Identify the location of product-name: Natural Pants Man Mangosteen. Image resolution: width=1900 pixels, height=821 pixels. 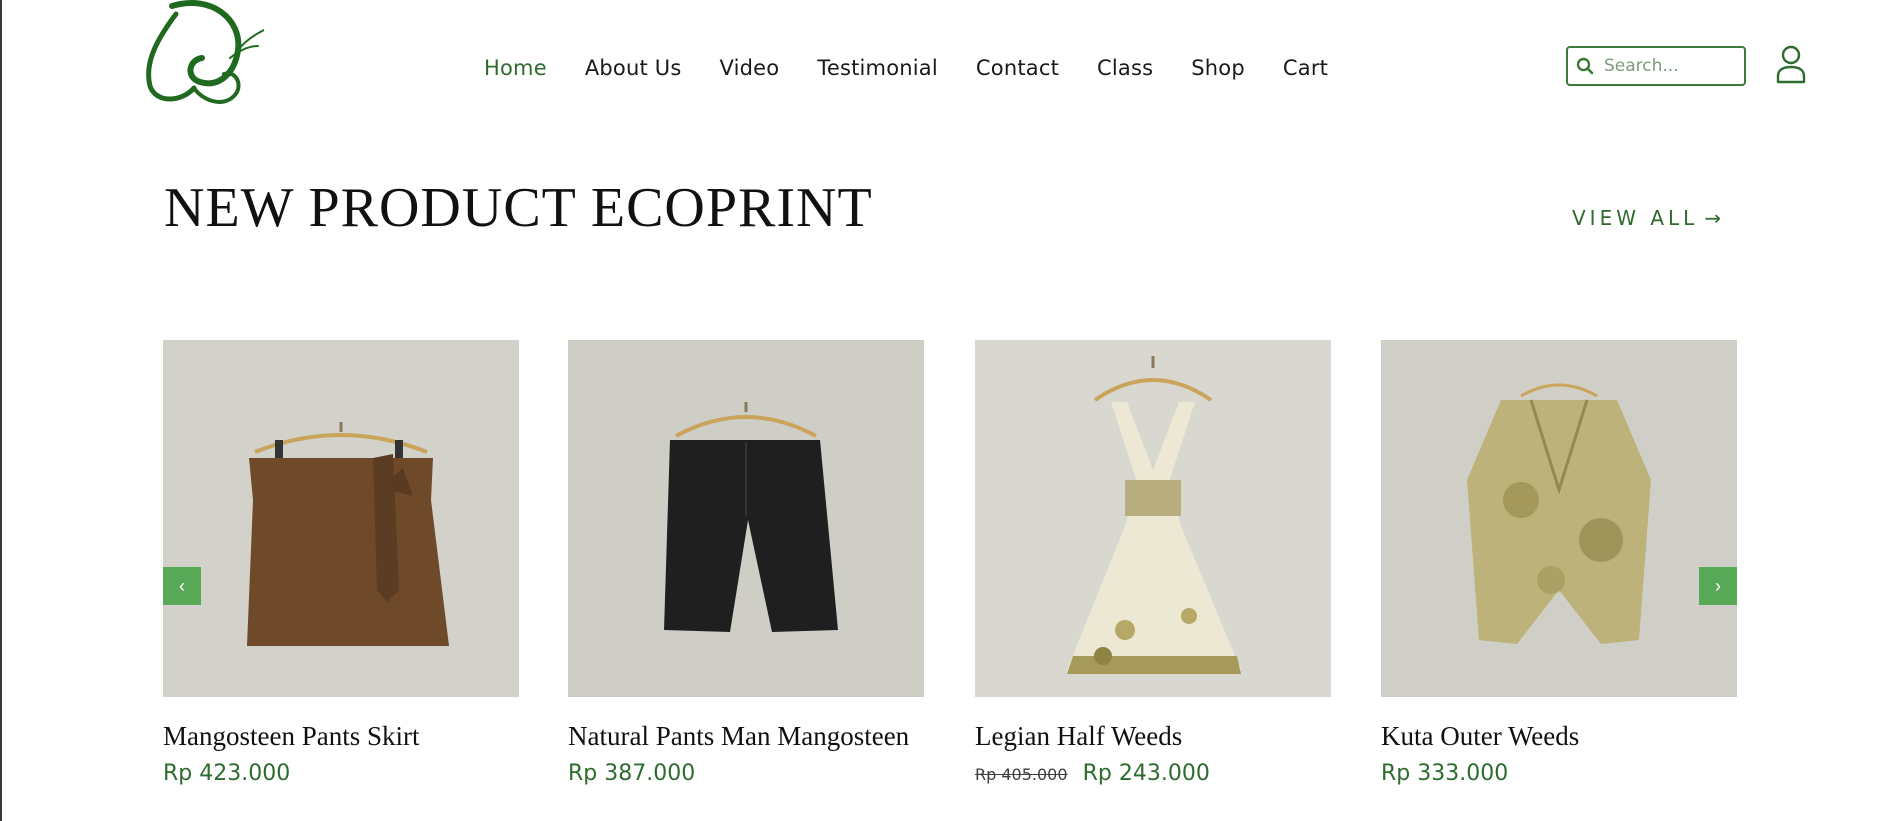
(746, 736).